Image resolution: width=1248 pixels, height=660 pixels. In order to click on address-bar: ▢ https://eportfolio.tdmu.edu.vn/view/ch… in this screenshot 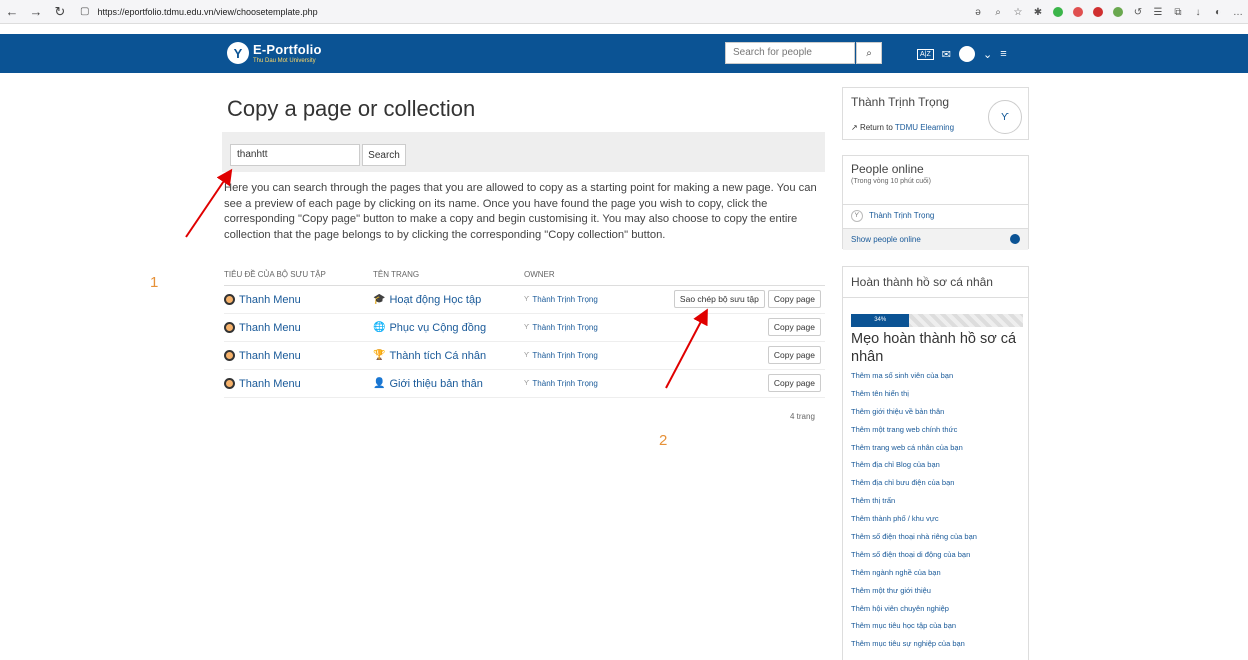, I will do `click(460, 12)`.